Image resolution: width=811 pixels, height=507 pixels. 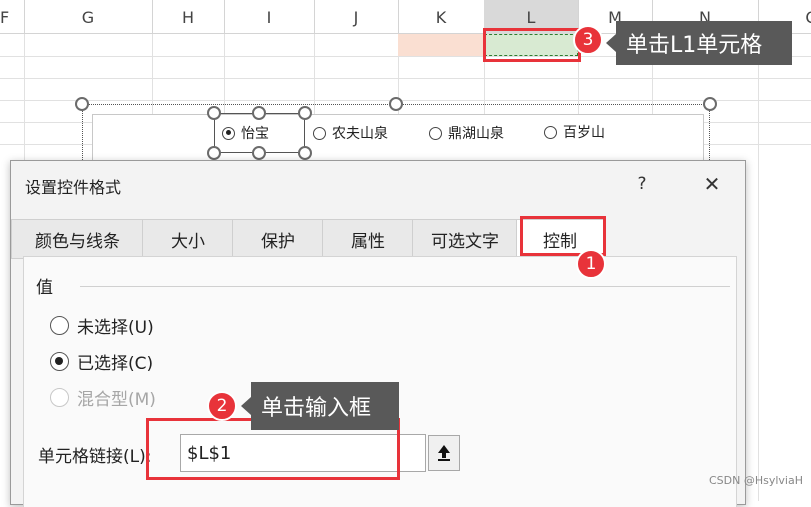 What do you see at coordinates (574, 132) in the screenshot?
I see `option-button-baisuishan: 百岁山` at bounding box center [574, 132].